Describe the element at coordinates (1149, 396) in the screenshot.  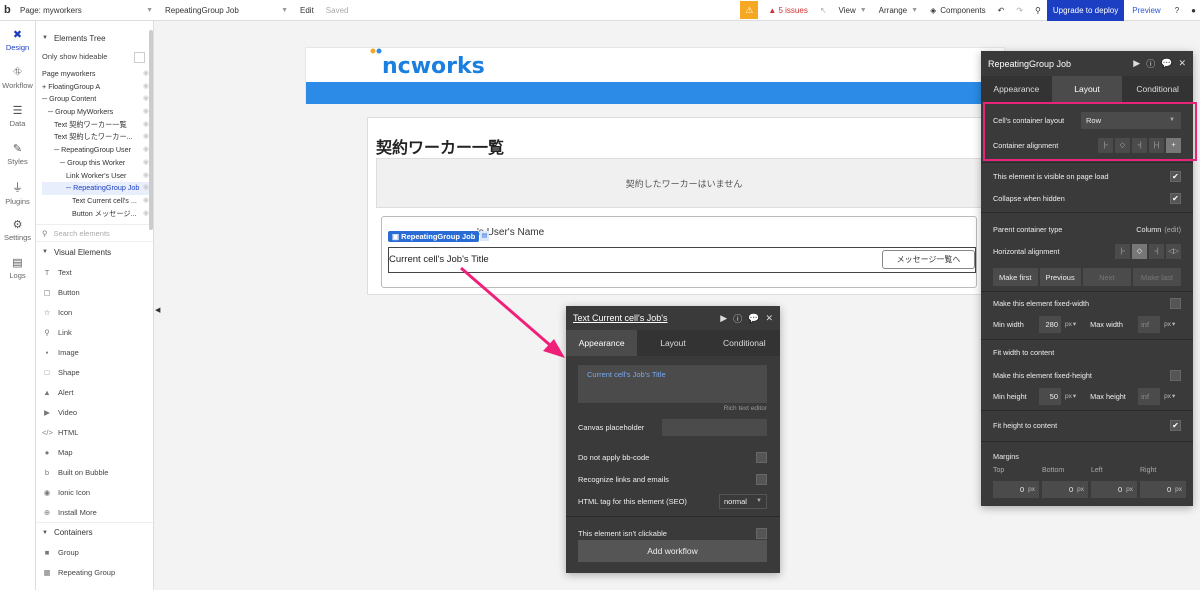
I see `max-height-input: inf` at that location.